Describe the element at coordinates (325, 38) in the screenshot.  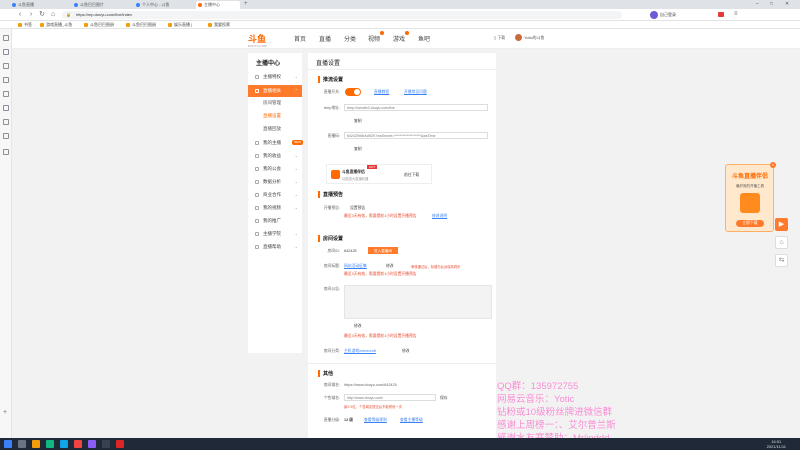
I see `nav-live: 直播` at that location.